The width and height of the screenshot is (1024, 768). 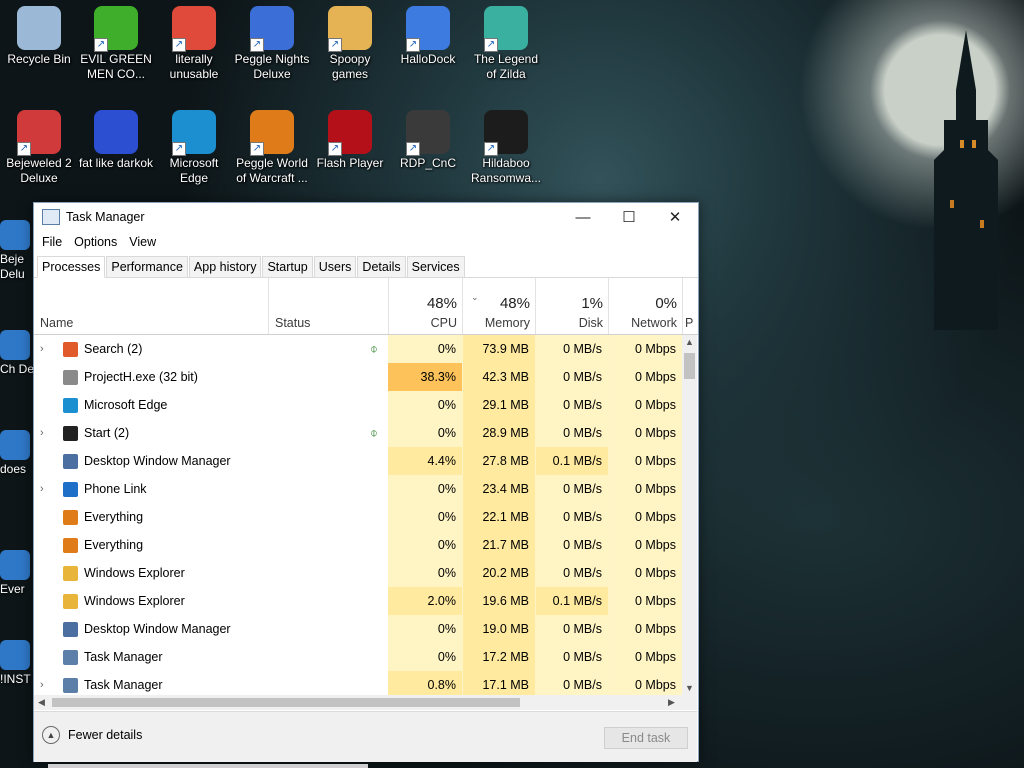 I want to click on desktop-icon: ↗ The Legend of Zilda, so click(x=506, y=41).